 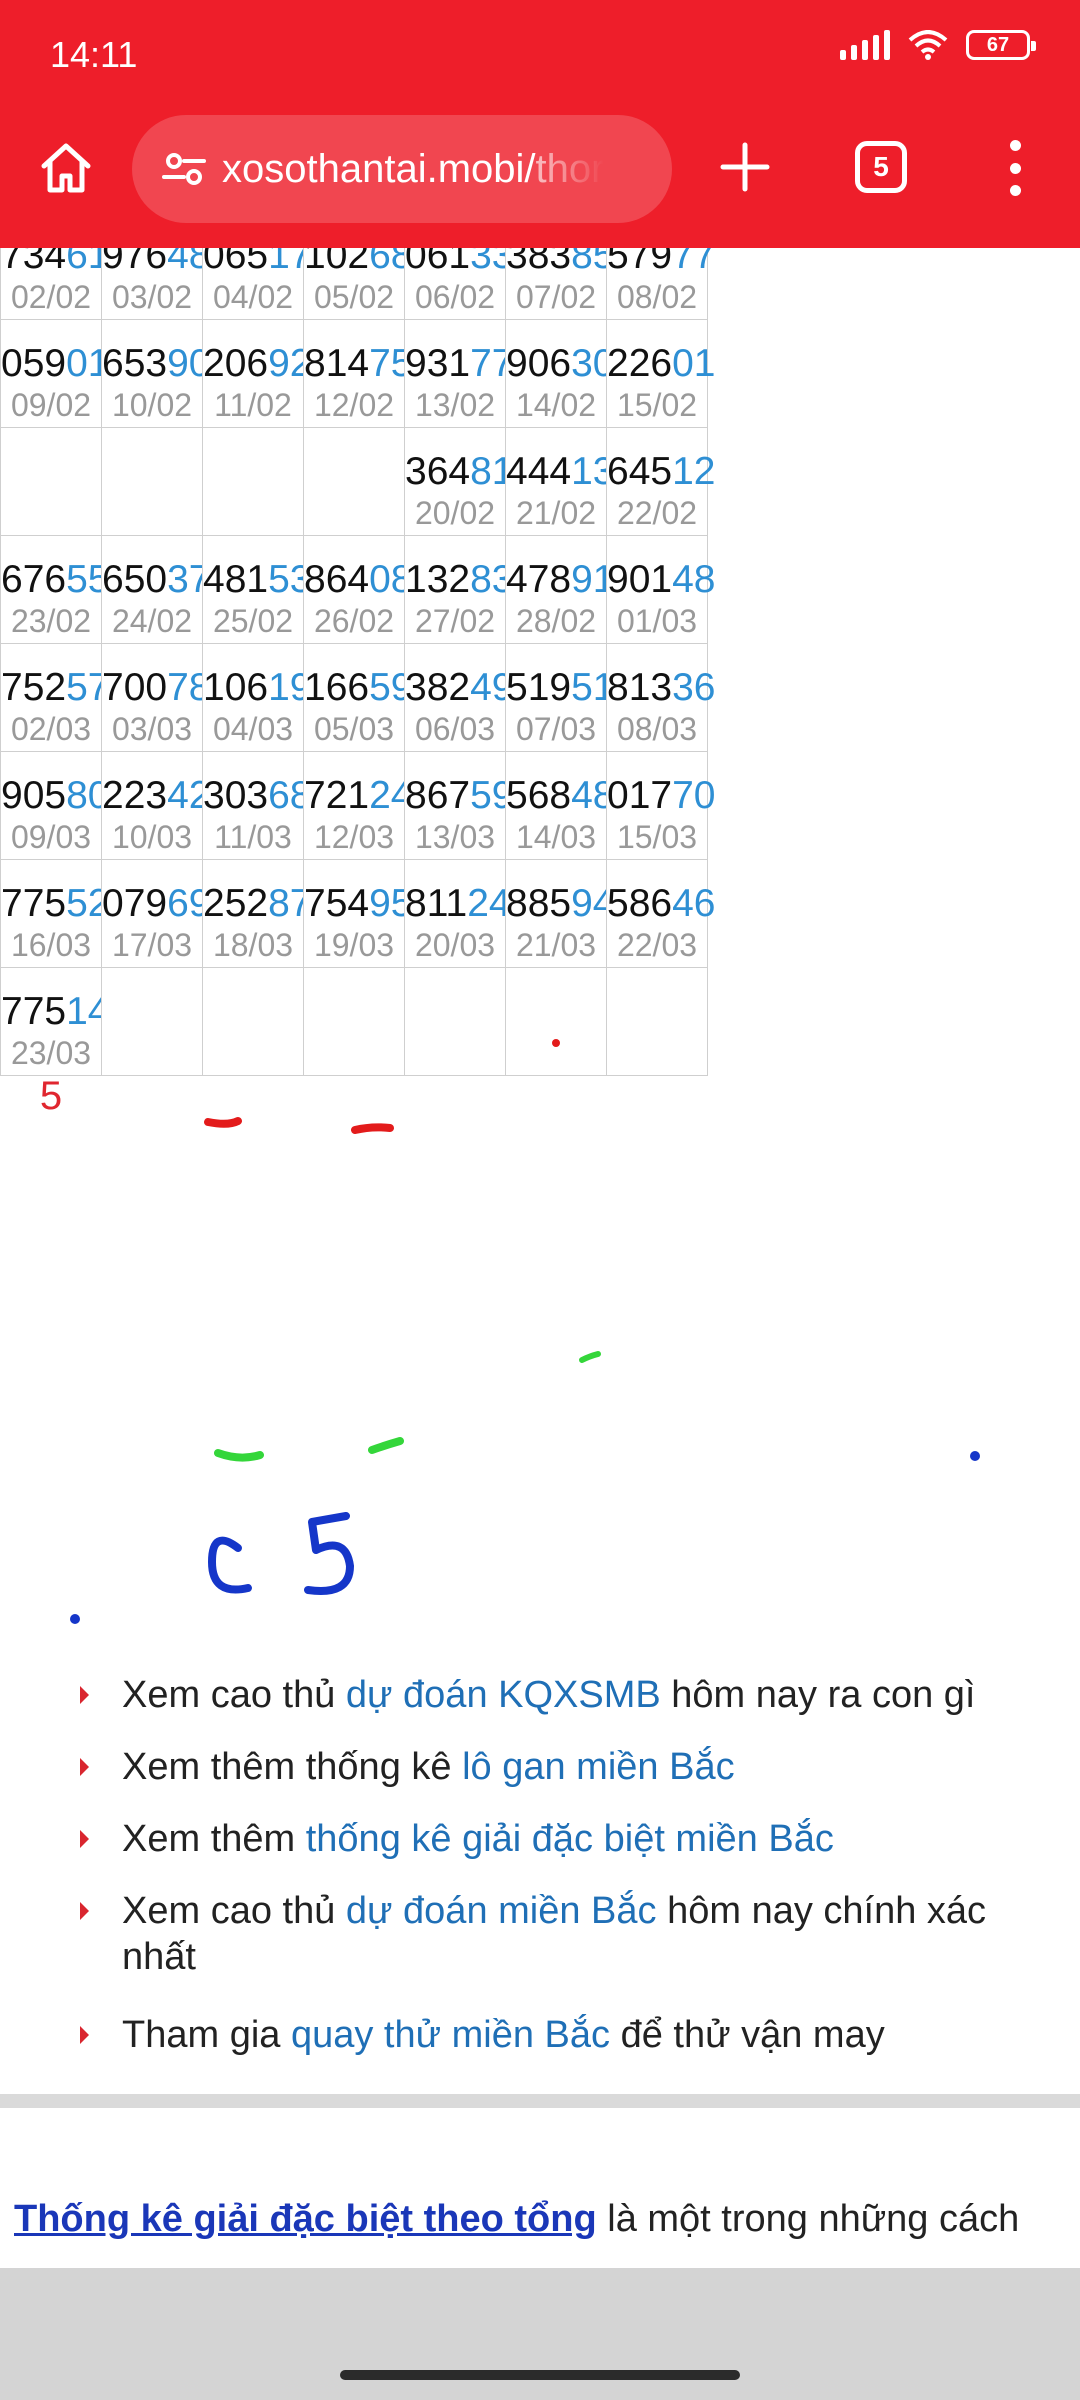 What do you see at coordinates (657, 297) in the screenshot?
I see `result-date: 08/02` at bounding box center [657, 297].